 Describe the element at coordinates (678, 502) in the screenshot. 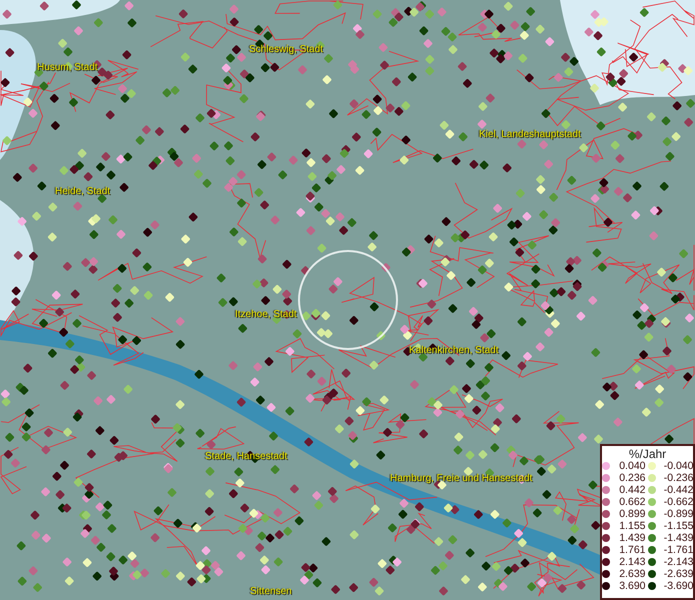

I see `legend-label: -0.662` at that location.